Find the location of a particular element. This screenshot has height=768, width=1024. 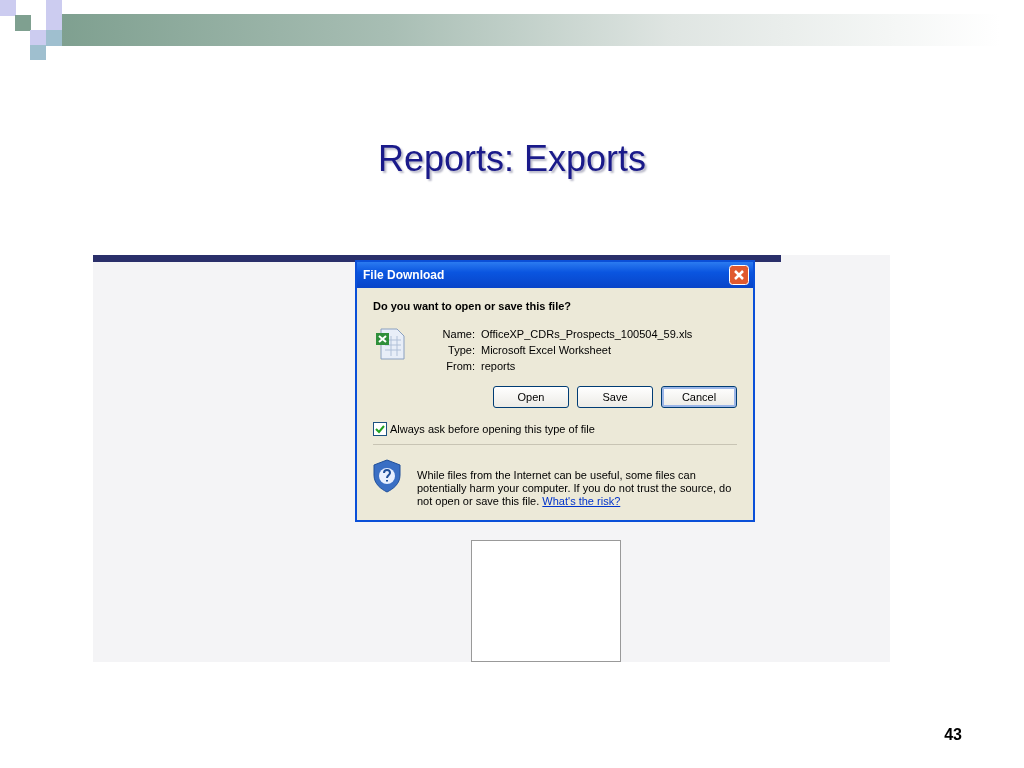

checkbox-label: Always ask before opening this type of file is located at coordinates (492, 429).